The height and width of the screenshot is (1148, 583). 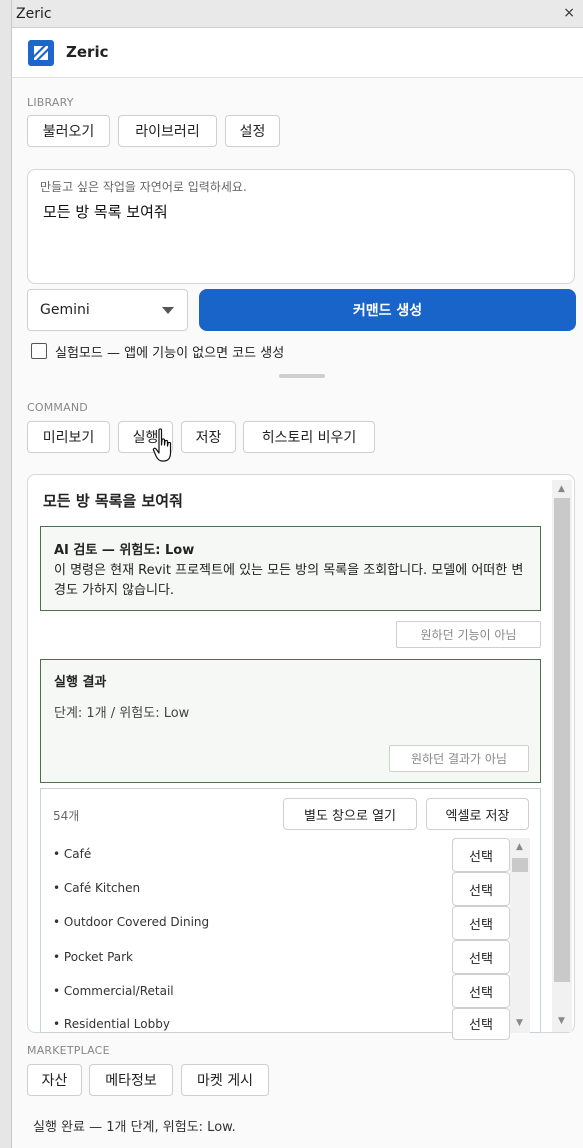 I want to click on clear-history-button: 히스토리 비우기, so click(x=309, y=437).